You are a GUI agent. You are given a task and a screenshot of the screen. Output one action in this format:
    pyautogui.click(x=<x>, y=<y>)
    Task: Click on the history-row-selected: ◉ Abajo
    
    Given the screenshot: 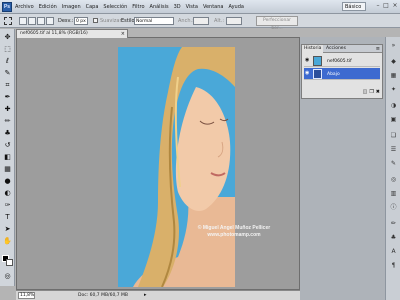 What is the action you would take?
    pyautogui.click(x=342, y=74)
    